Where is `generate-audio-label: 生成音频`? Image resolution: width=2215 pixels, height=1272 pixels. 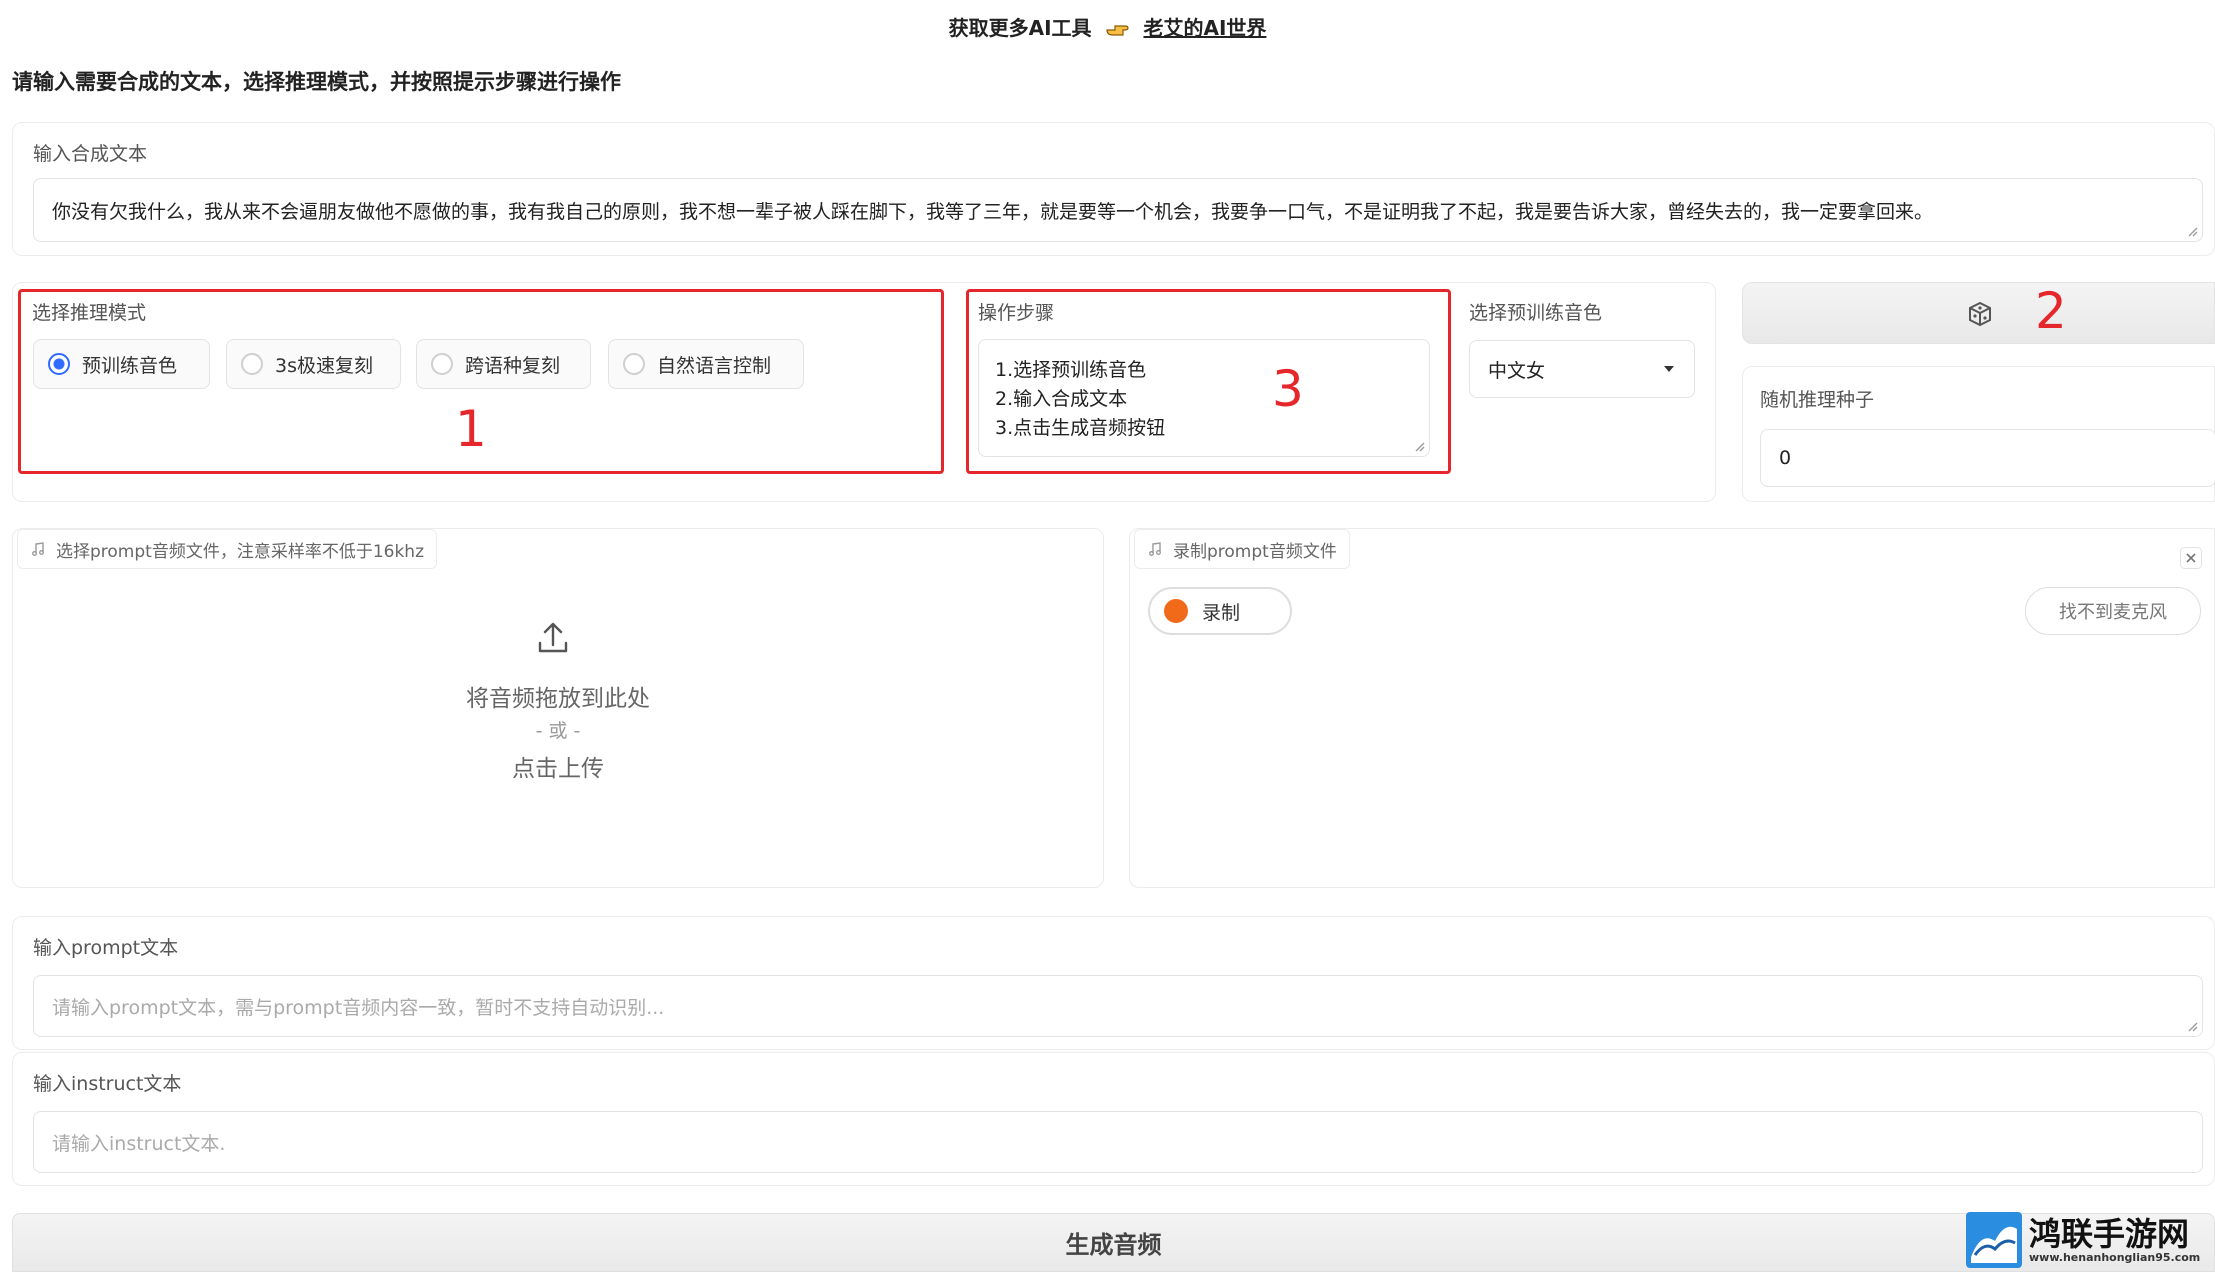
generate-audio-label: 生成音频 is located at coordinates (1113, 1245).